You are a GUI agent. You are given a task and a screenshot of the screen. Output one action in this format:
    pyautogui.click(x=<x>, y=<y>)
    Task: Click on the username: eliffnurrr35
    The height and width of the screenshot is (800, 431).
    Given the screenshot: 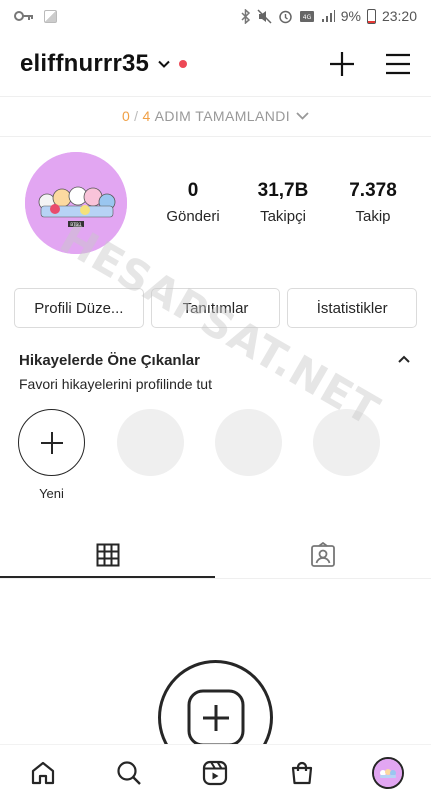 What is the action you would take?
    pyautogui.click(x=84, y=64)
    